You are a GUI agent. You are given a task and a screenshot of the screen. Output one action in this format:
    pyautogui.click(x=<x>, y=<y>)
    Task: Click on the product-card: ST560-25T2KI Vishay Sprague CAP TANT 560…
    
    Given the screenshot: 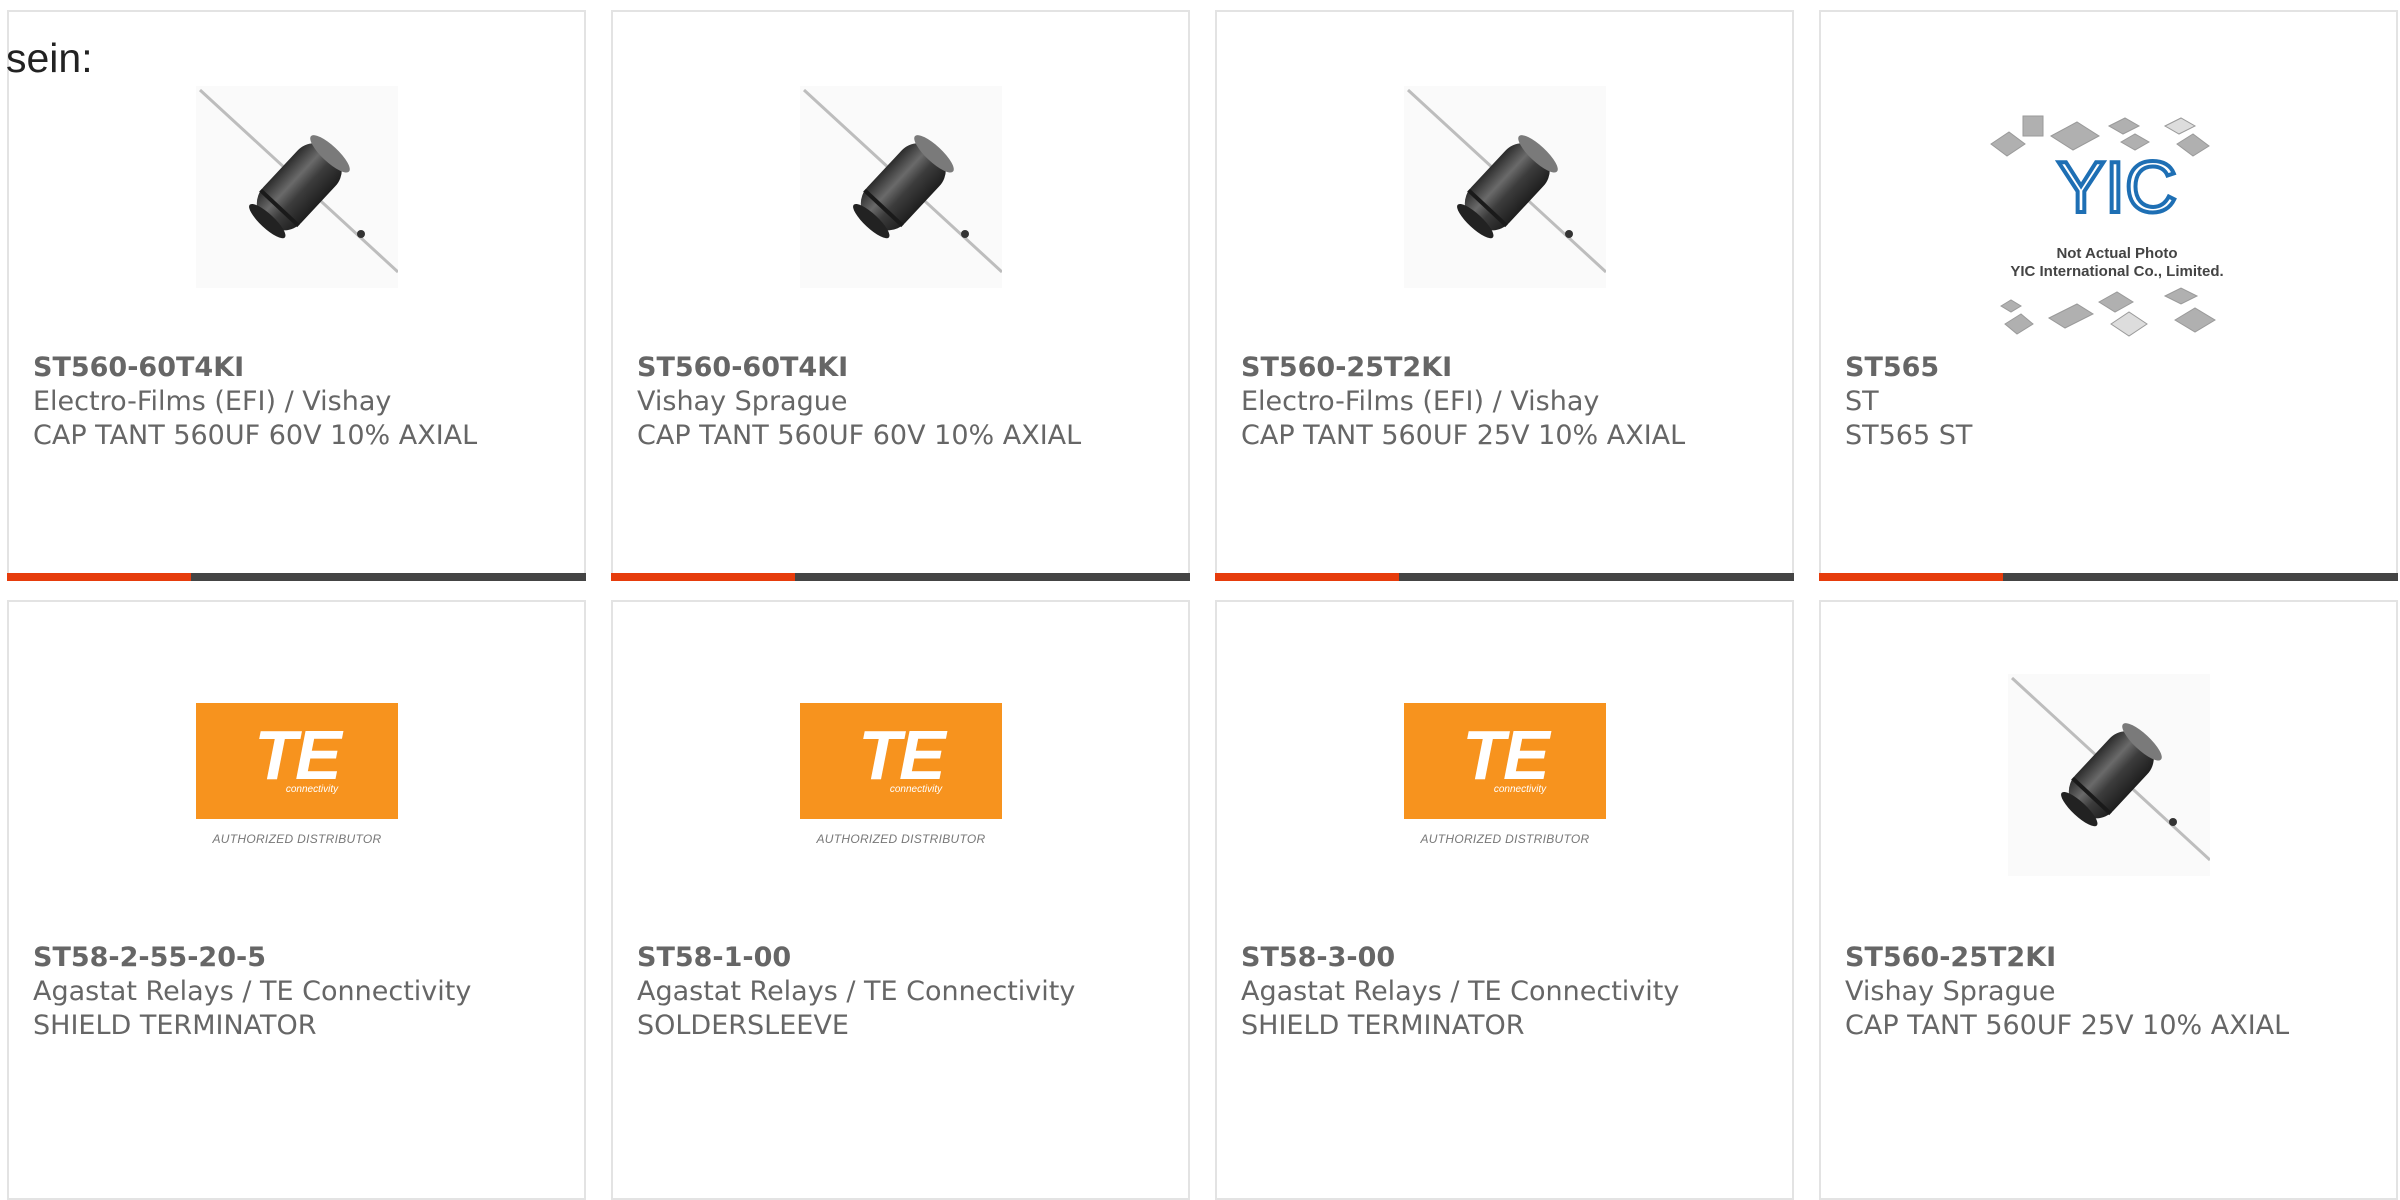 What is the action you would take?
    pyautogui.click(x=2108, y=900)
    